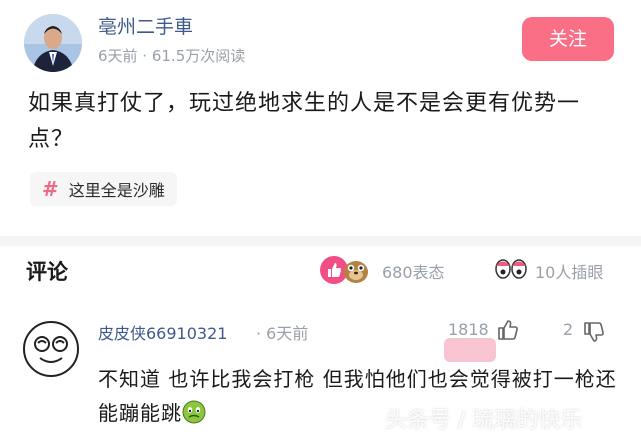  What do you see at coordinates (356, 269) in the screenshot?
I see `dog-emoji-reaction-icon` at bounding box center [356, 269].